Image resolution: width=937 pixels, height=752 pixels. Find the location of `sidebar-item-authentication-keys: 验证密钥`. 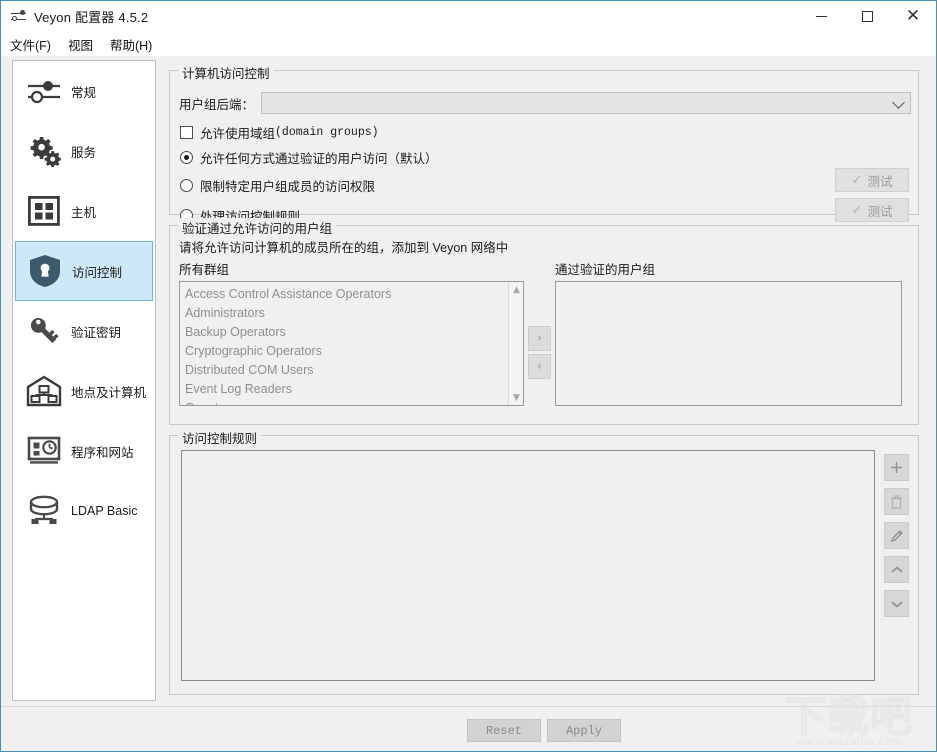

sidebar-item-authentication-keys: 验证密钥 is located at coordinates (84, 331).